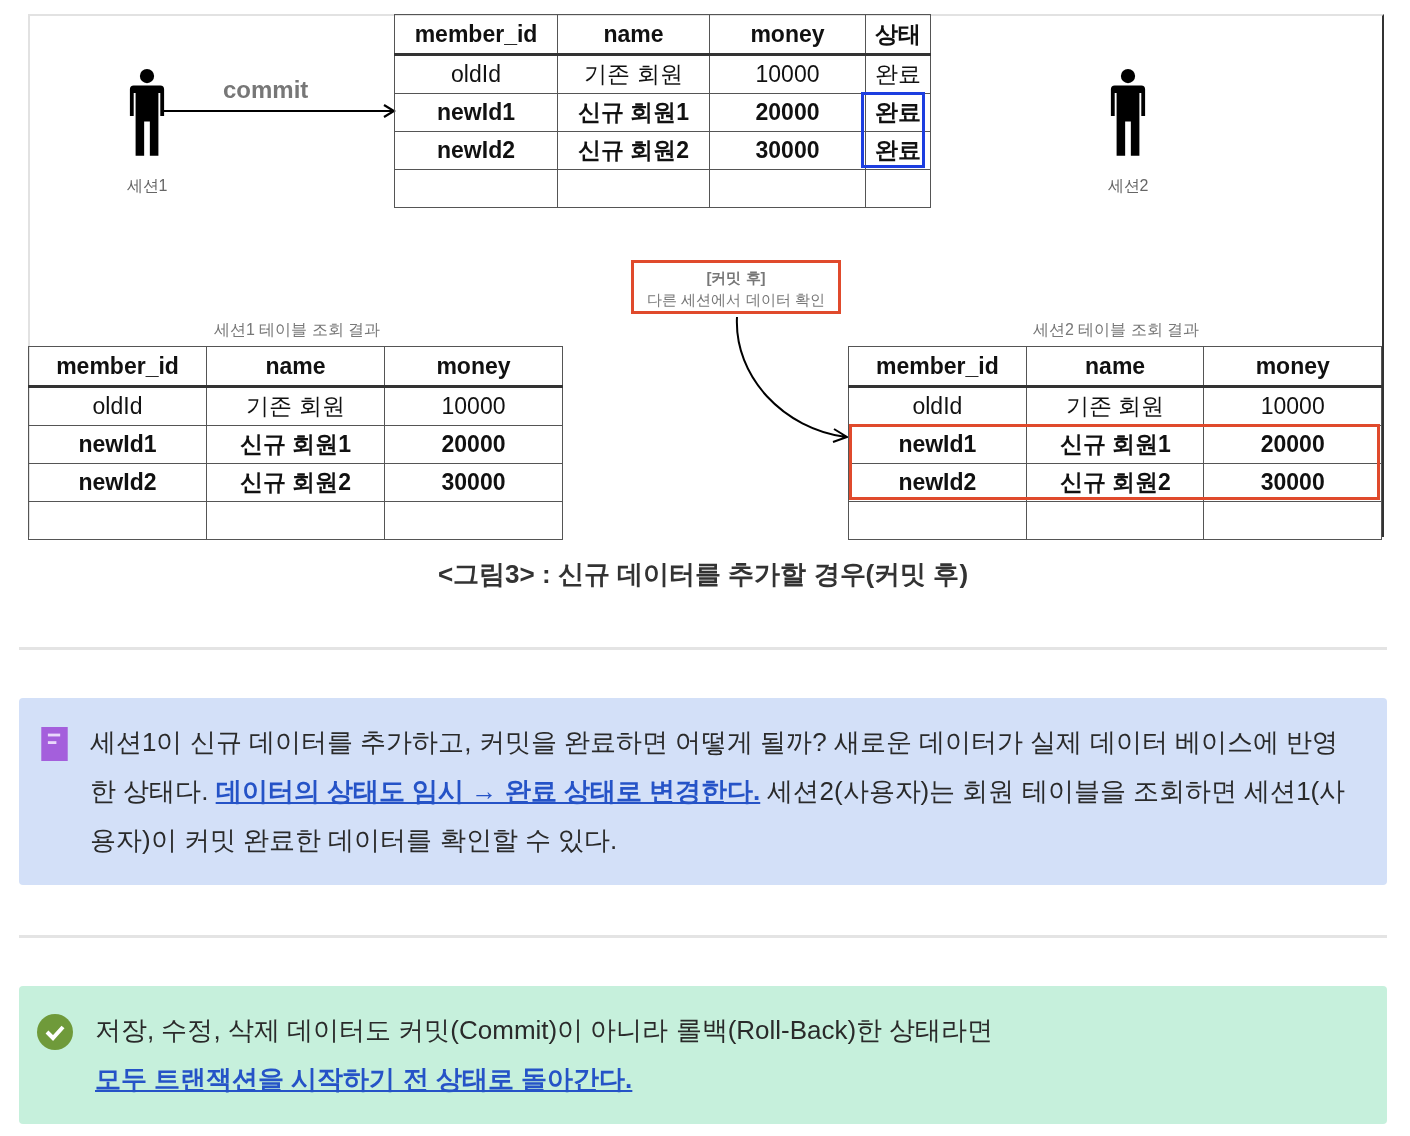 This screenshot has height=1136, width=1410. I want to click on figure-caption: <그림3> : 신규 데이터를 추가할 경우(커밋 후), so click(703, 574).